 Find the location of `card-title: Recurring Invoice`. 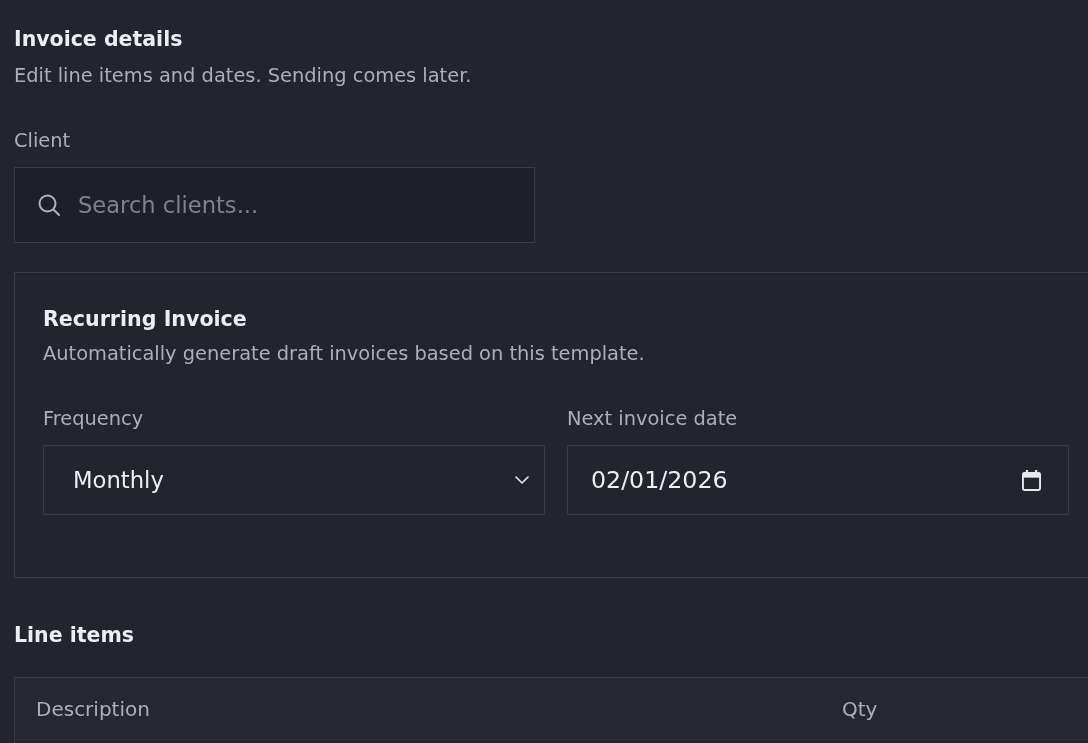

card-title: Recurring Invoice is located at coordinates (145, 319).